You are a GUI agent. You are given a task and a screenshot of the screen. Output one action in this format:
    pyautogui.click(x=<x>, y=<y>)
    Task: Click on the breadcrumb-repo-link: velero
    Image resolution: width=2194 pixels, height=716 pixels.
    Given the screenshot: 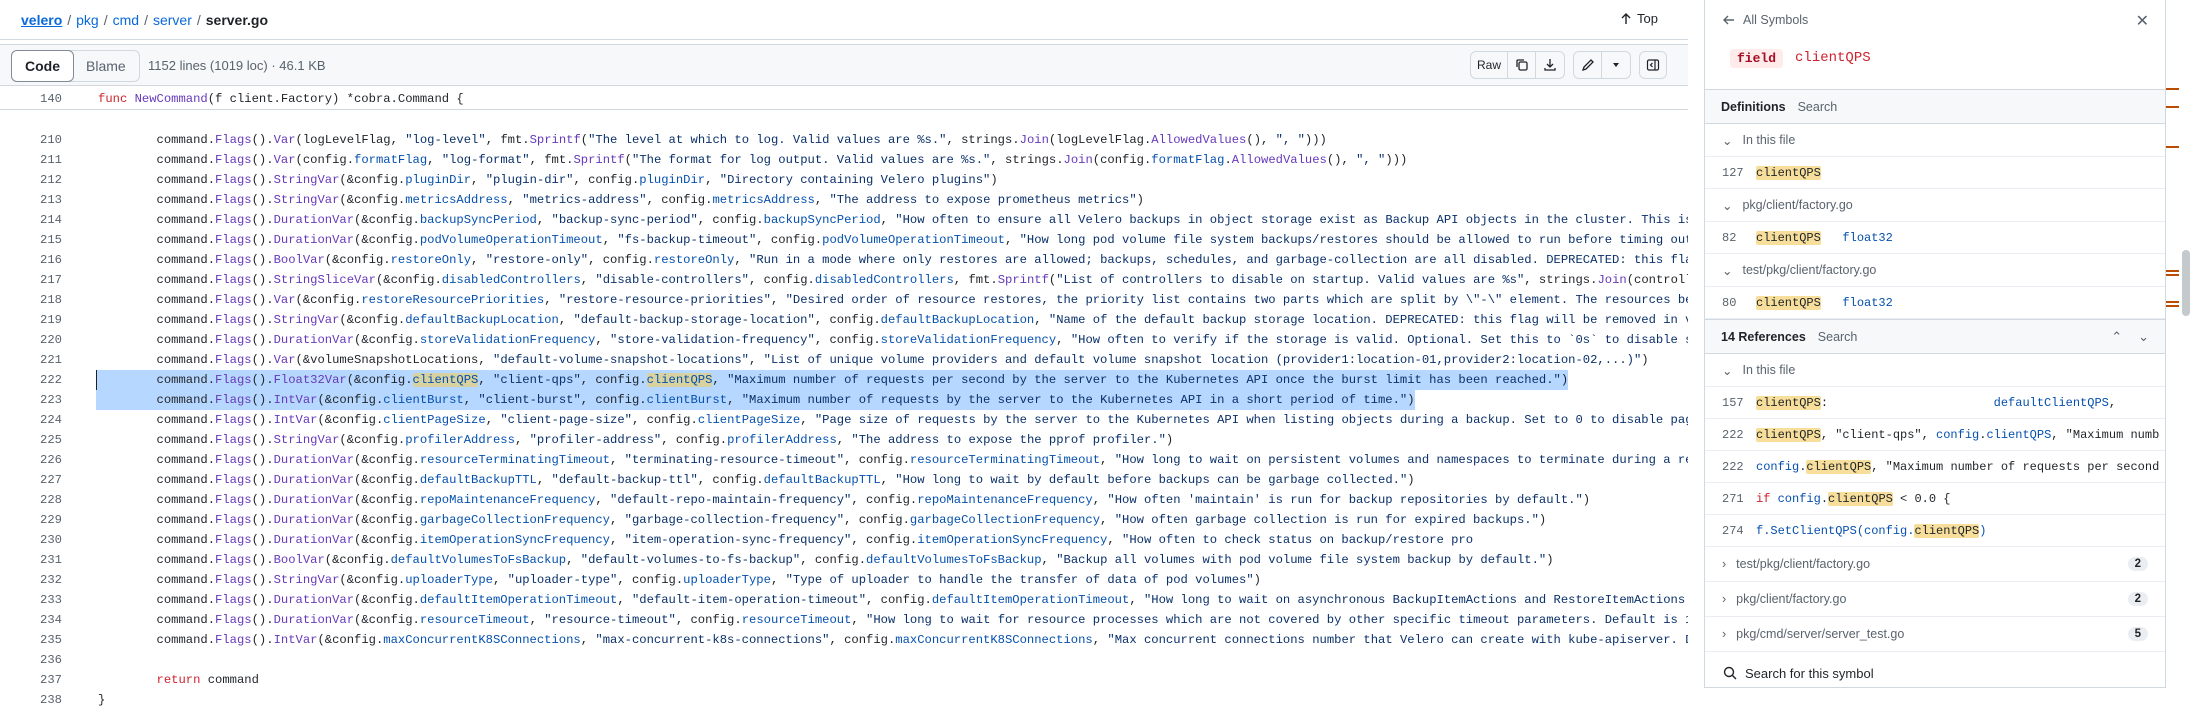 What is the action you would take?
    pyautogui.click(x=41, y=20)
    